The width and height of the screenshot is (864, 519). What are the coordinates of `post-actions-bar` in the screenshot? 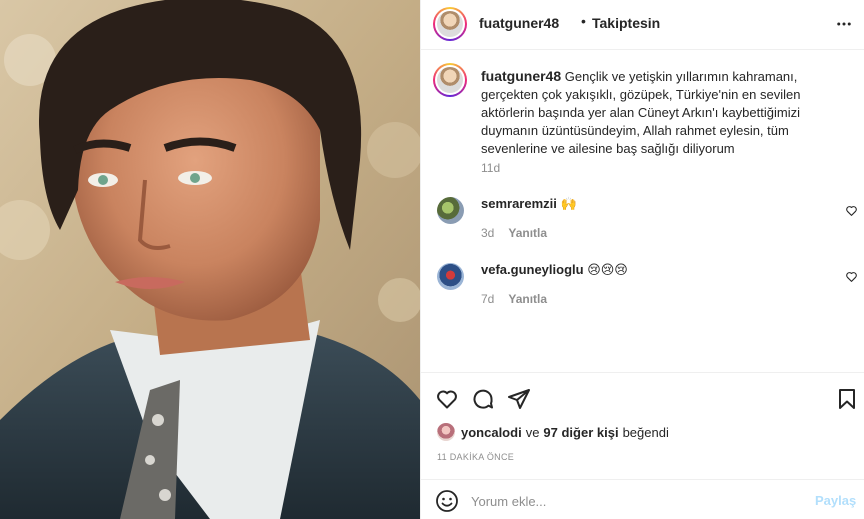 It's located at (642, 397).